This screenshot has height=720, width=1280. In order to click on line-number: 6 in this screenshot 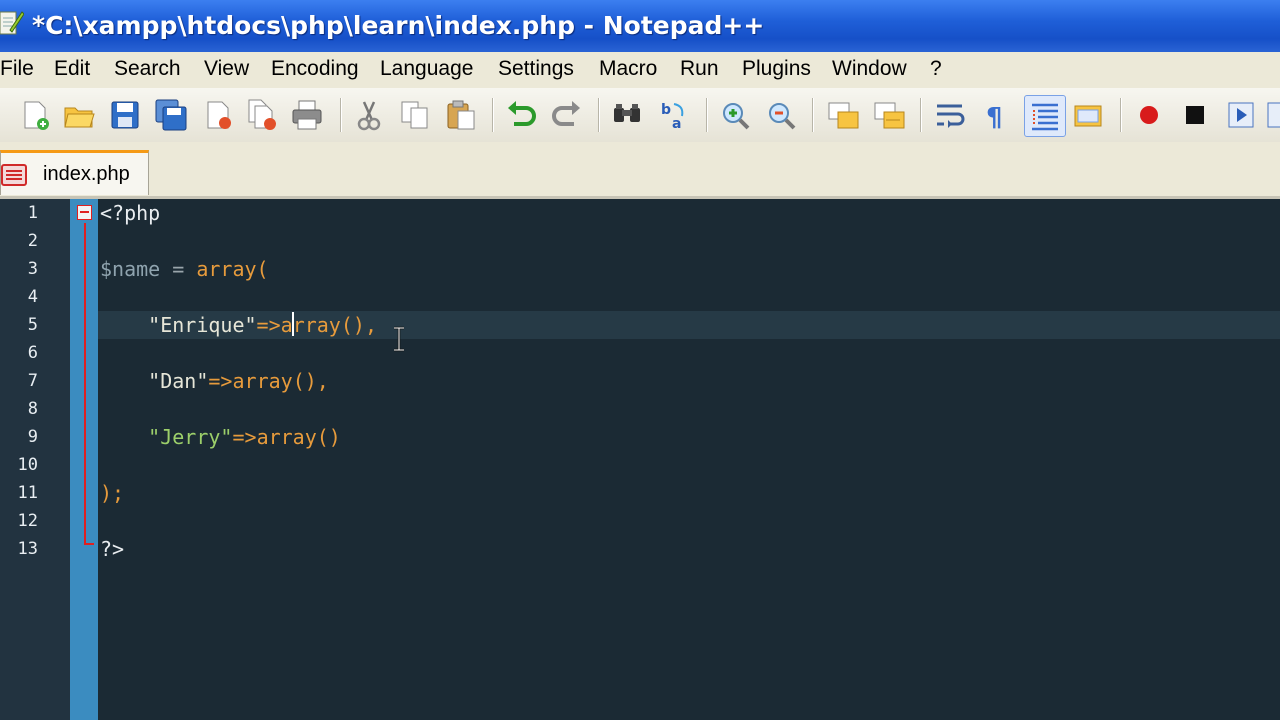, I will do `click(32, 353)`.